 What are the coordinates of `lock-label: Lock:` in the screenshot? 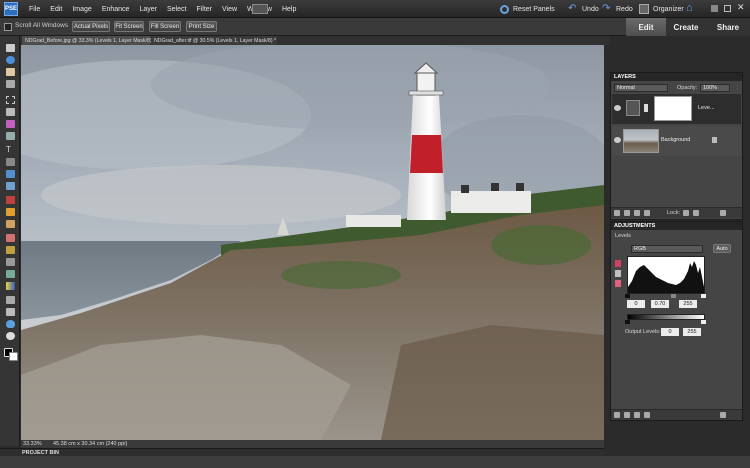 It's located at (674, 213).